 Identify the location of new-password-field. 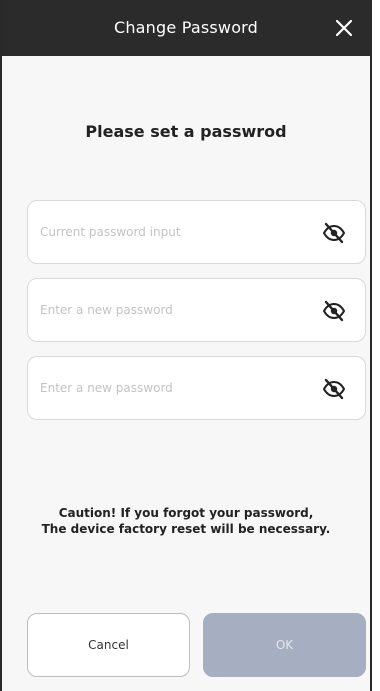
(196, 310).